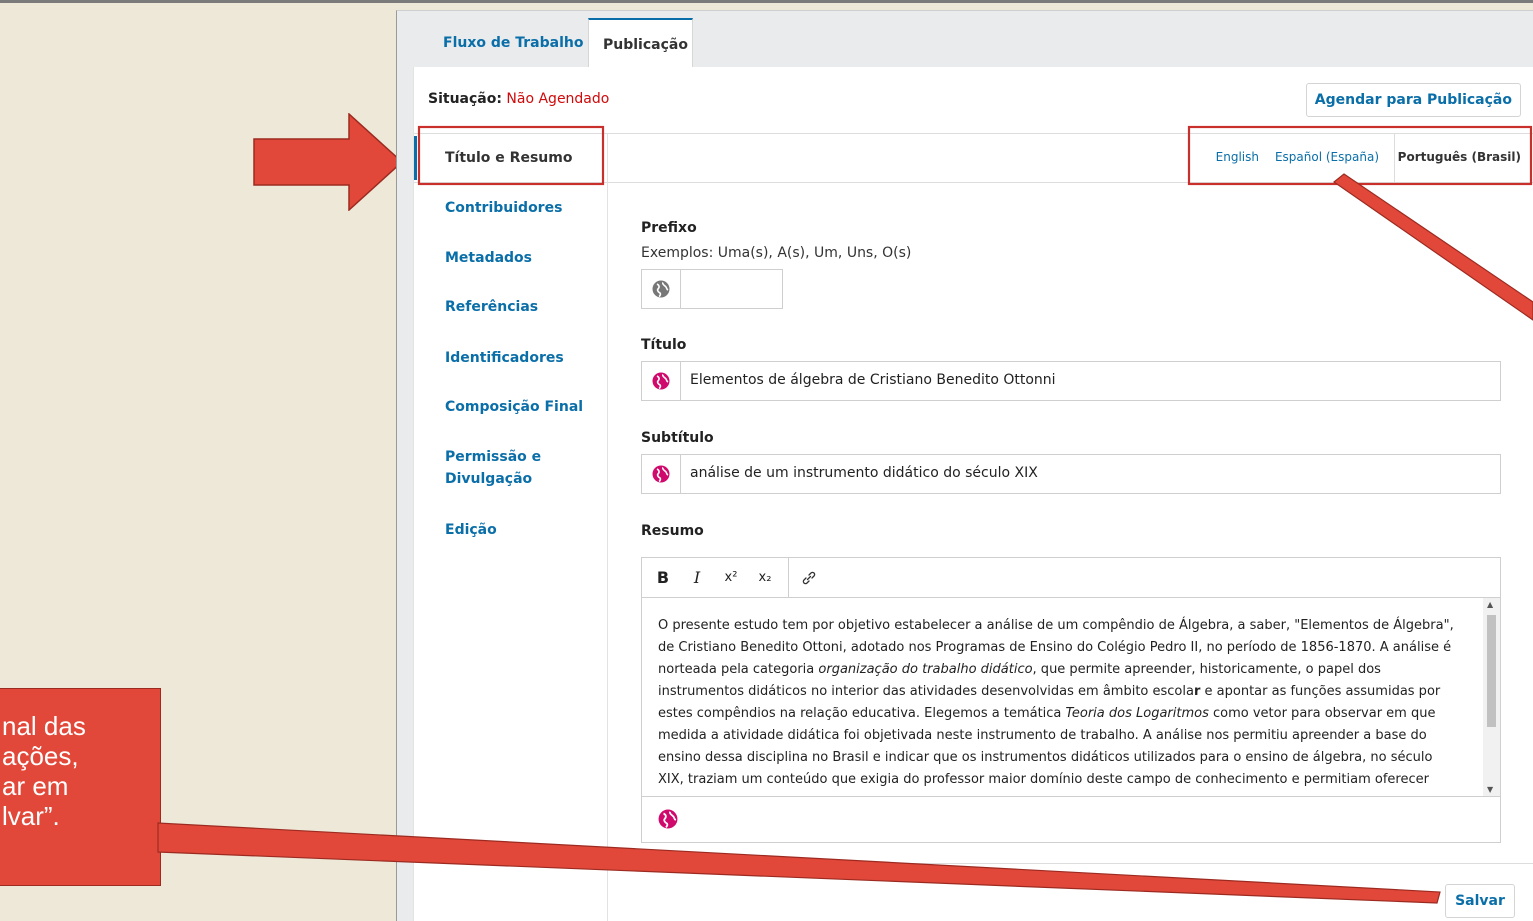 The image size is (1533, 921). I want to click on abstract-run: norteada pela categoria, so click(738, 669).